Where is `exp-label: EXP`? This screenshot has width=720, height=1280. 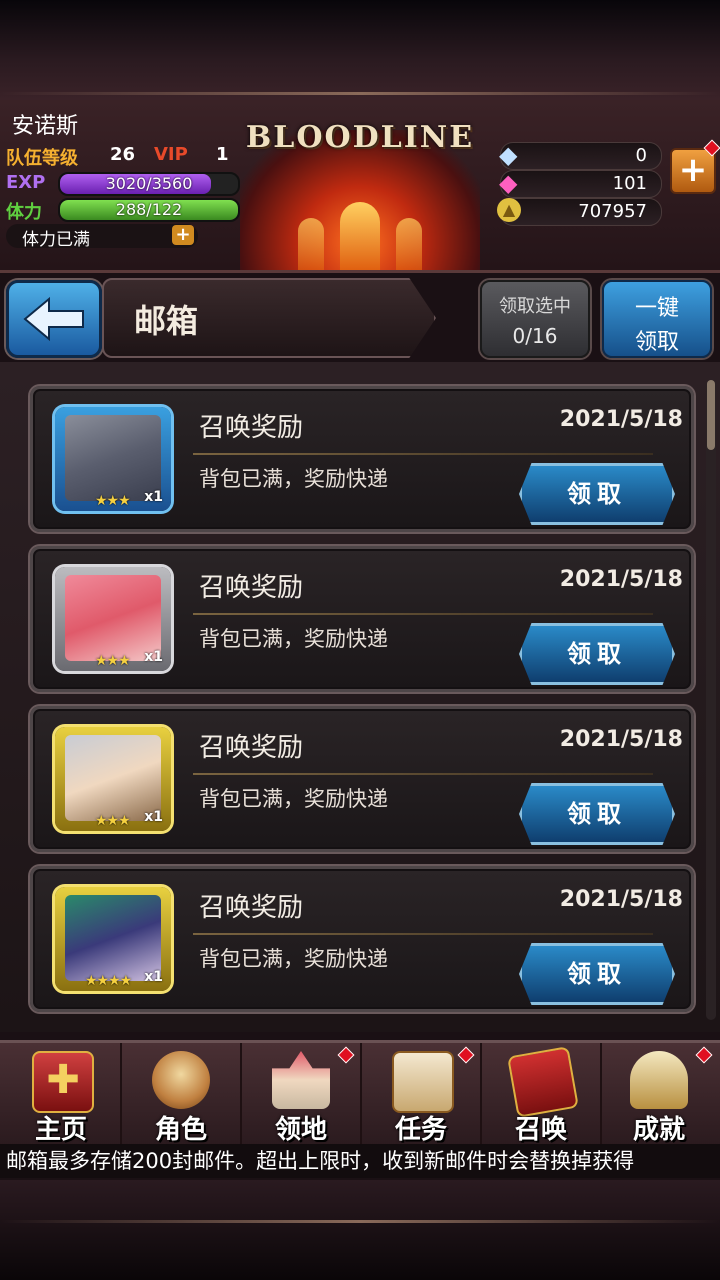 exp-label: EXP is located at coordinates (26, 182).